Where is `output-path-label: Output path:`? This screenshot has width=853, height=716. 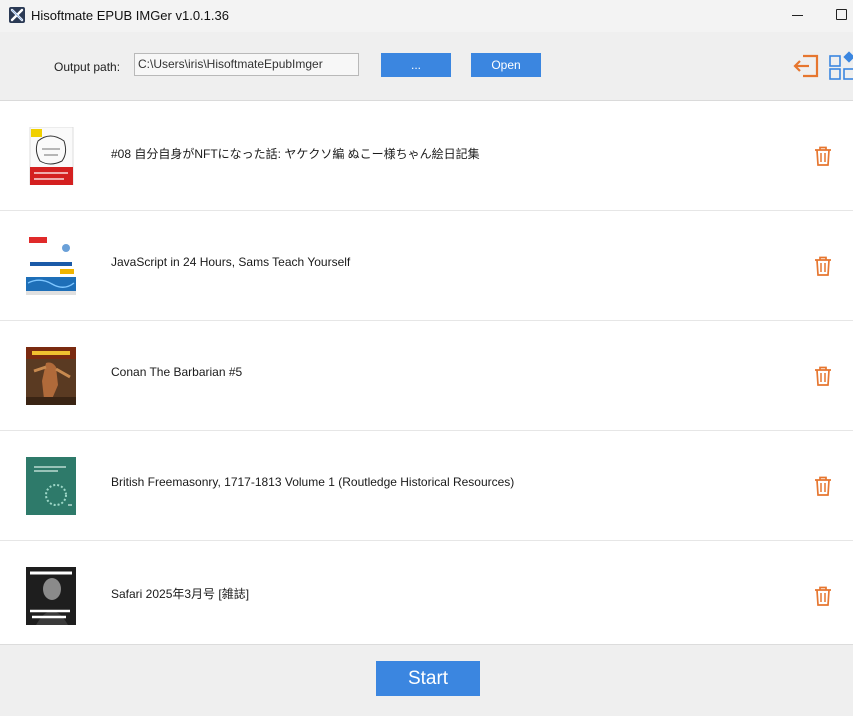 output-path-label: Output path: is located at coordinates (87, 67).